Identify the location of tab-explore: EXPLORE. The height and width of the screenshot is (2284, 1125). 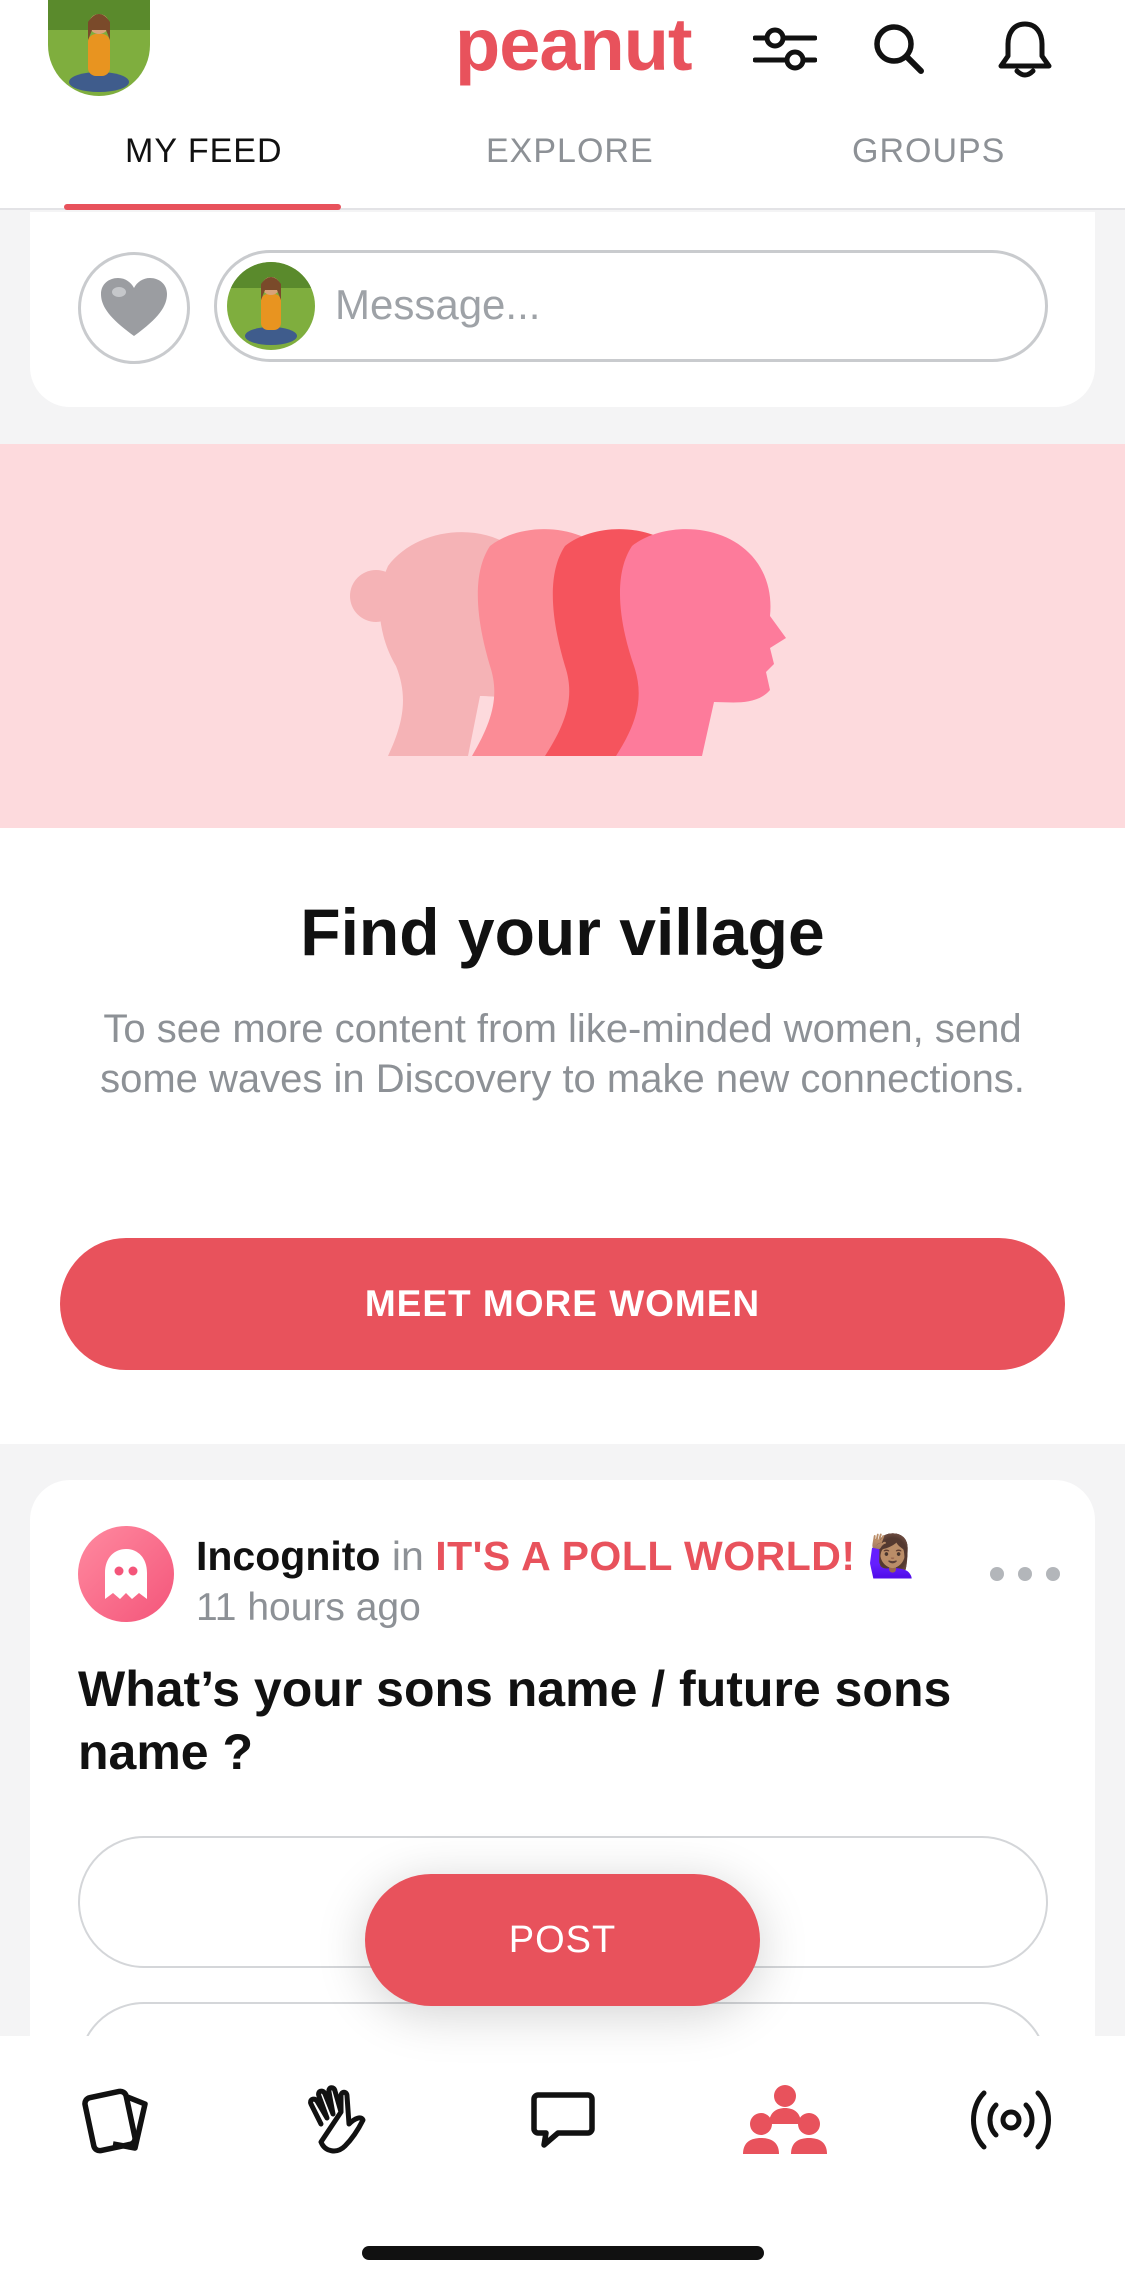
(570, 151).